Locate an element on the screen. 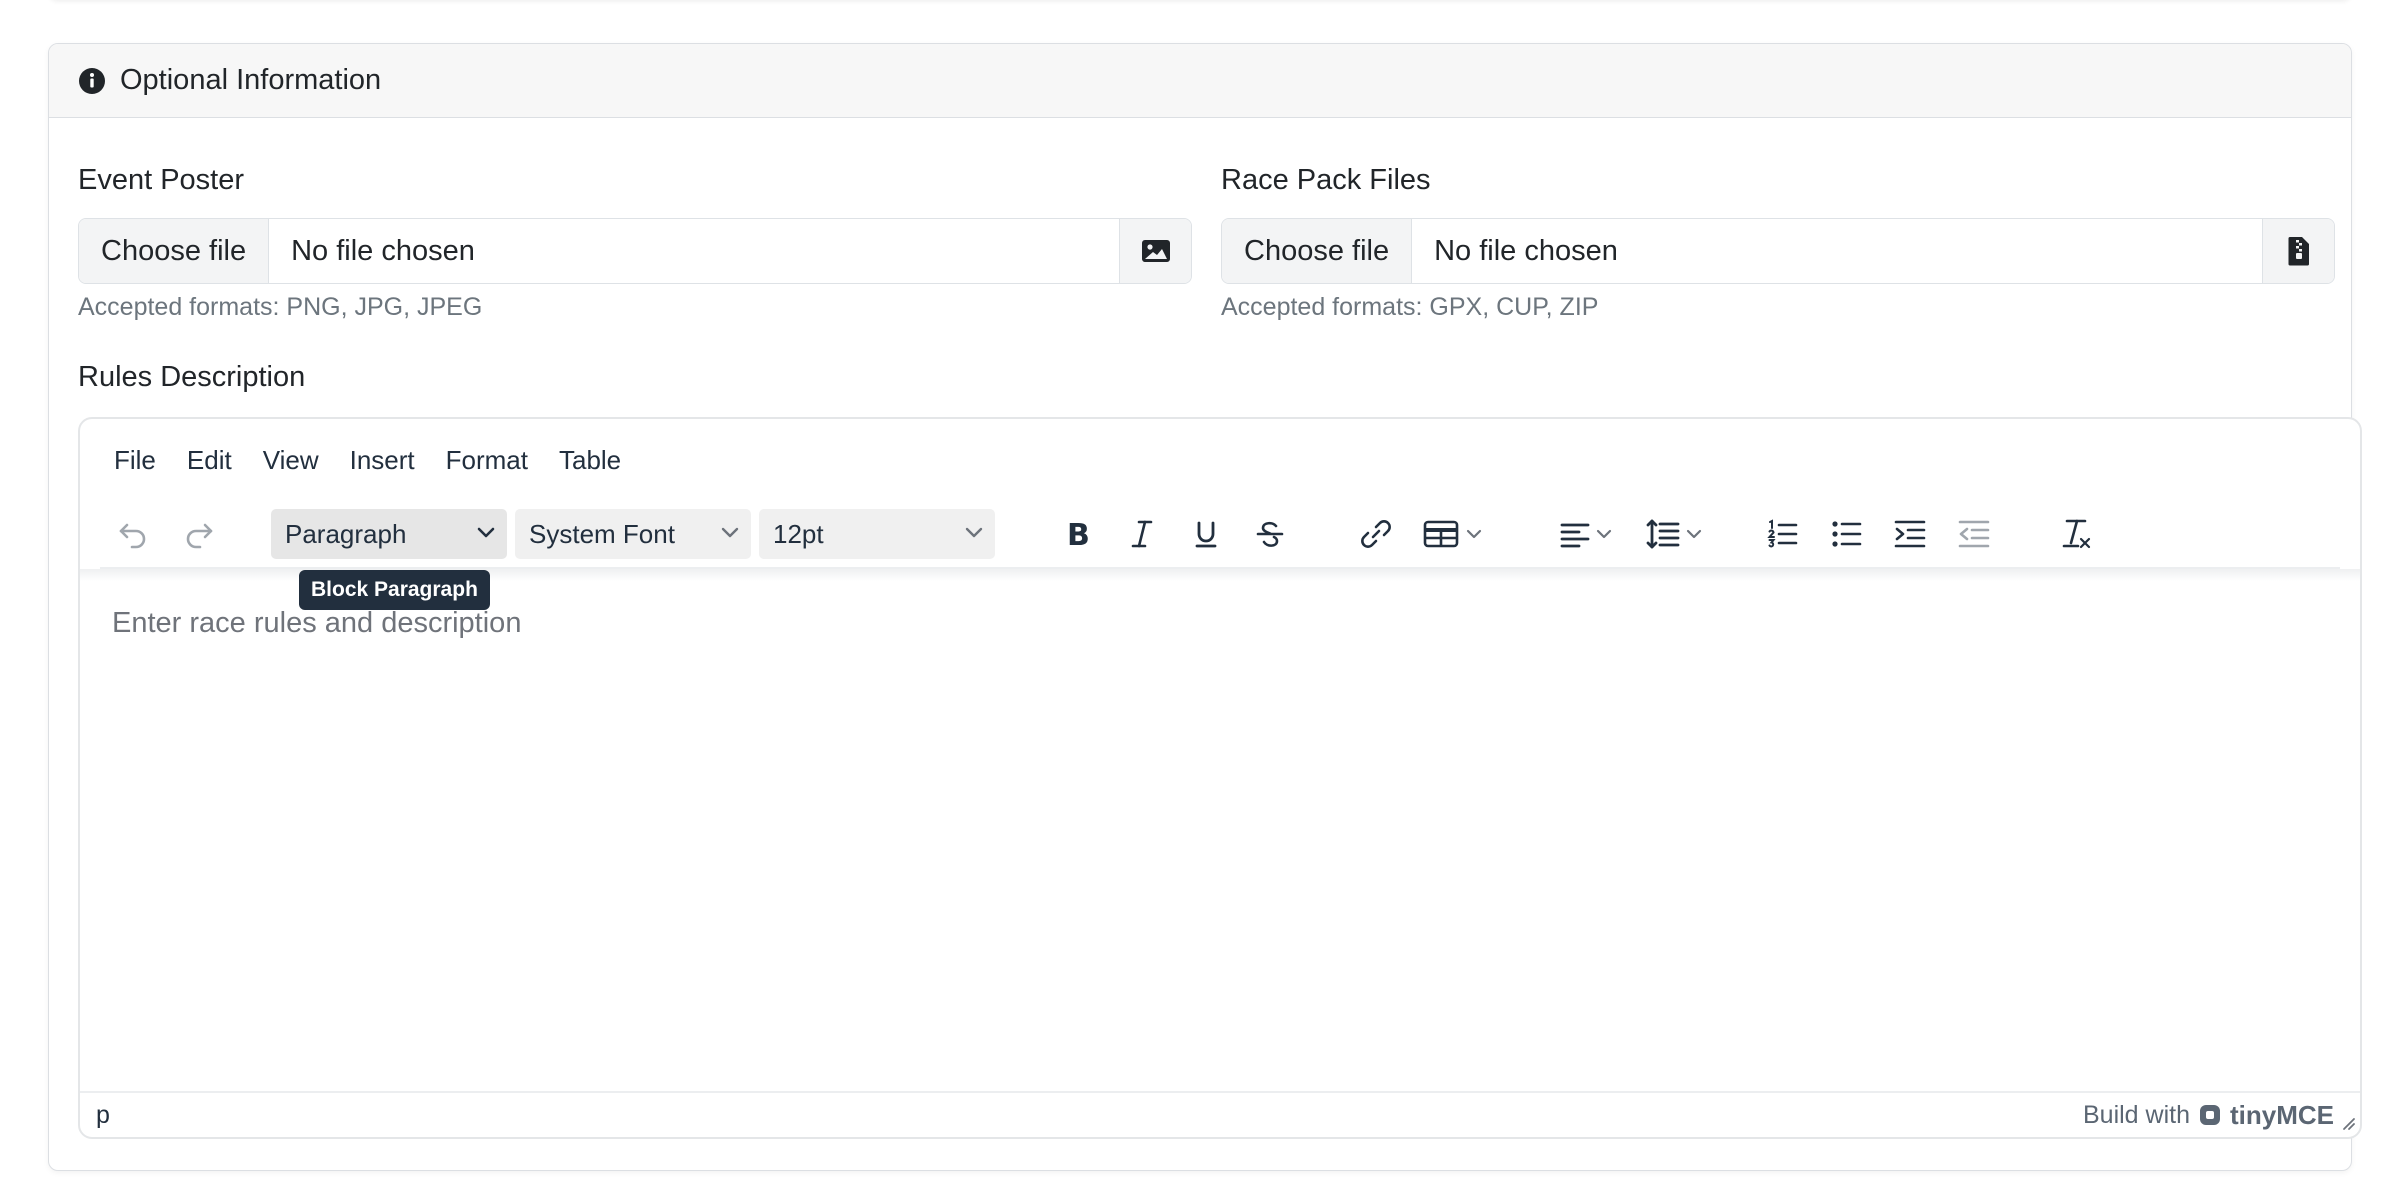 The width and height of the screenshot is (2400, 1192). file-zip-icon is located at coordinates (2298, 251).